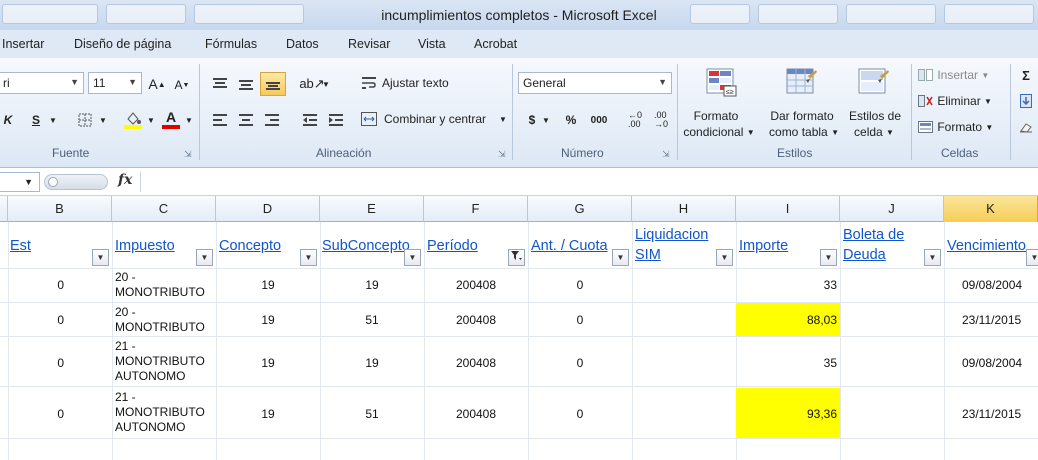 The width and height of the screenshot is (1038, 460). Describe the element at coordinates (415, 83) in the screenshot. I see `wrap-text-button: Ajustar texto` at that location.